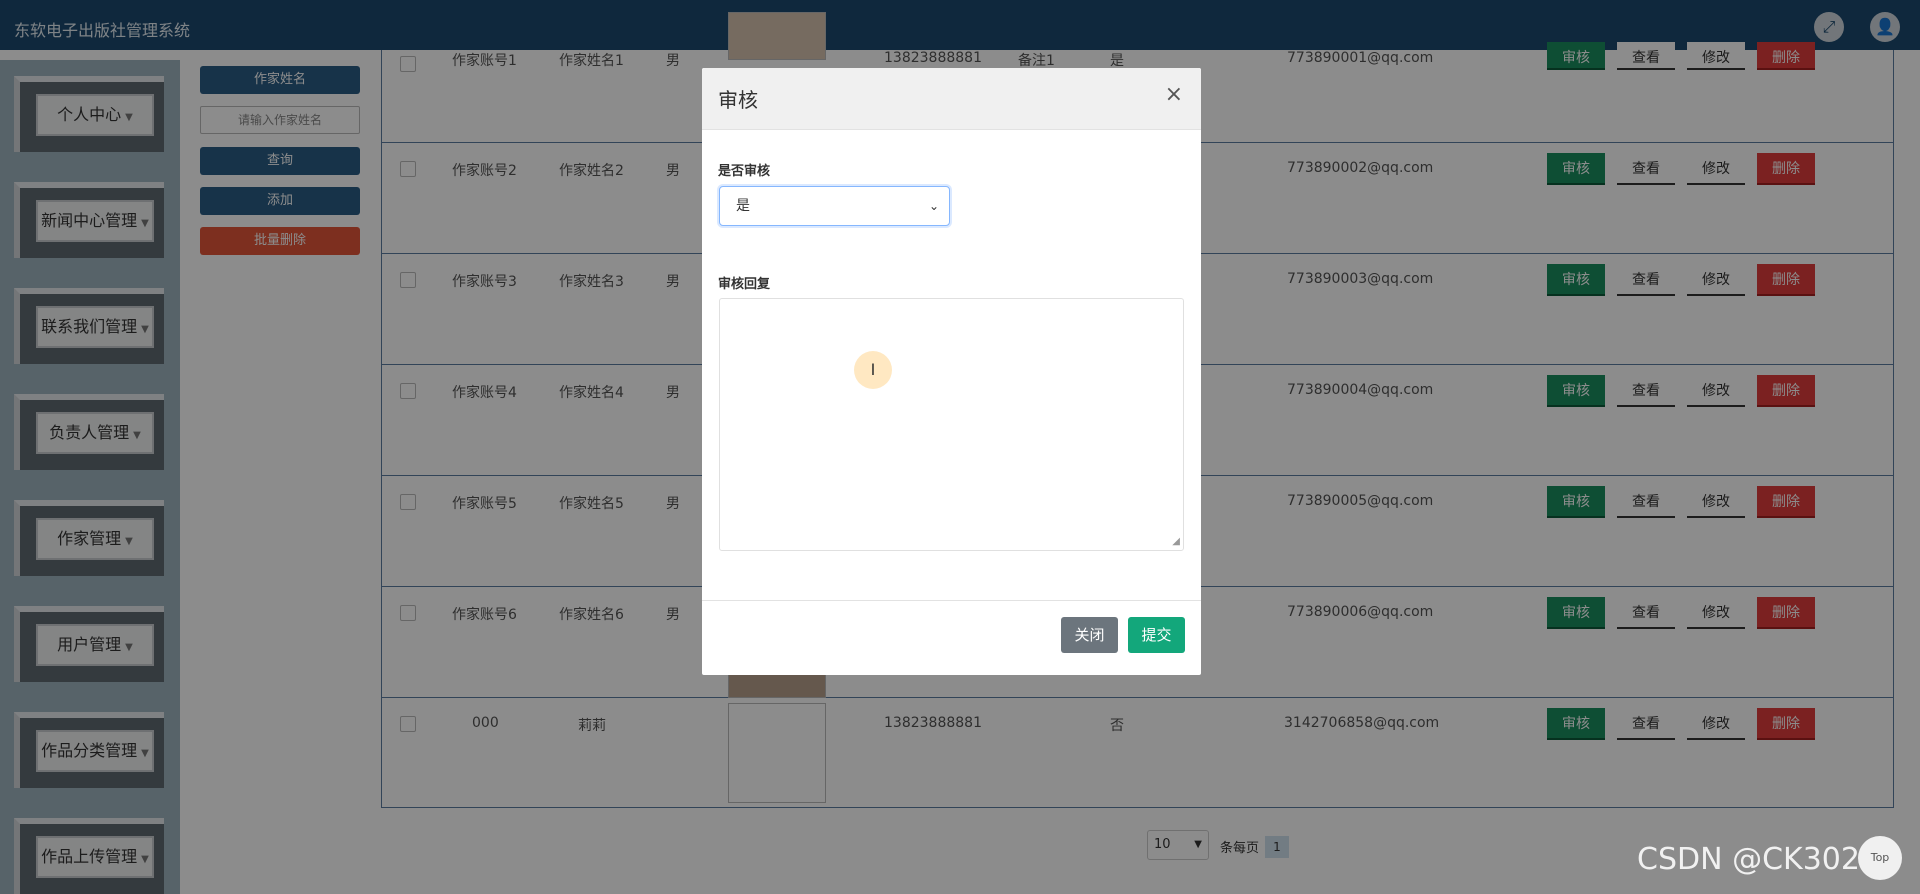 The image size is (1920, 894). I want to click on chevron-down-icon: ⌄, so click(933, 206).